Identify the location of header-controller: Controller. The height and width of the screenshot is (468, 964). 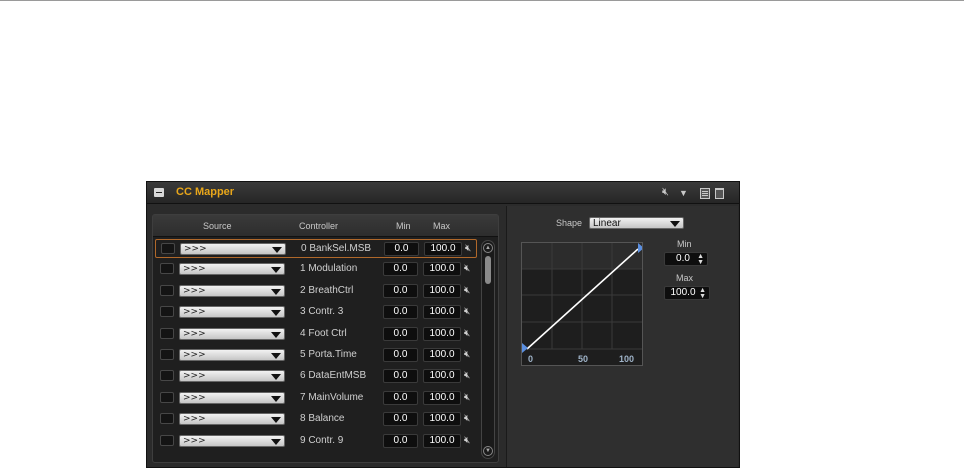
(319, 226).